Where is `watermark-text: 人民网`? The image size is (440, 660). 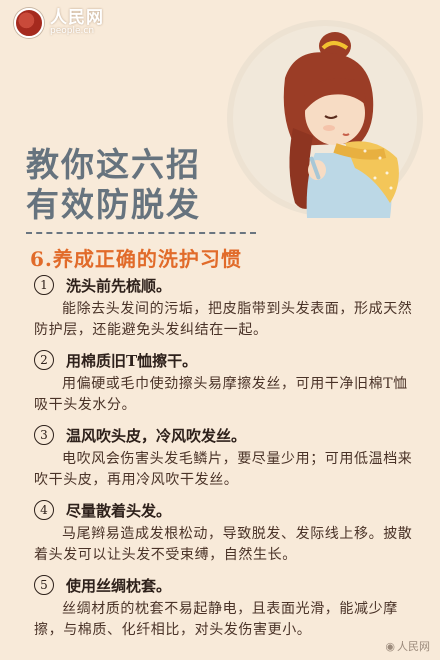
watermark-text: 人民网 is located at coordinates (413, 646).